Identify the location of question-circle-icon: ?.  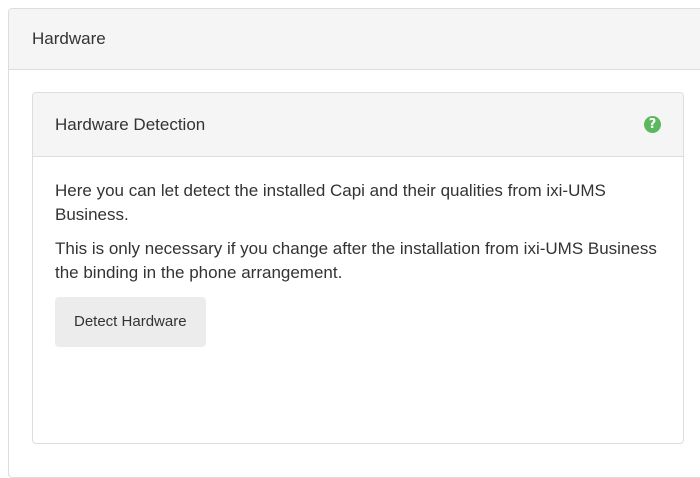
(652, 124).